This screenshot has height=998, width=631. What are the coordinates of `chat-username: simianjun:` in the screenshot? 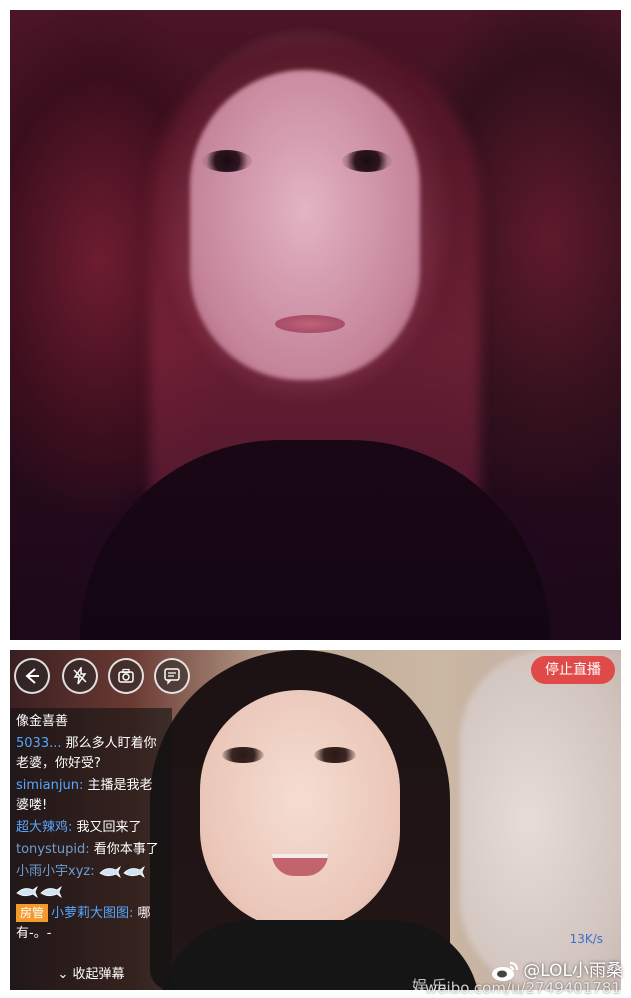 It's located at (49, 785).